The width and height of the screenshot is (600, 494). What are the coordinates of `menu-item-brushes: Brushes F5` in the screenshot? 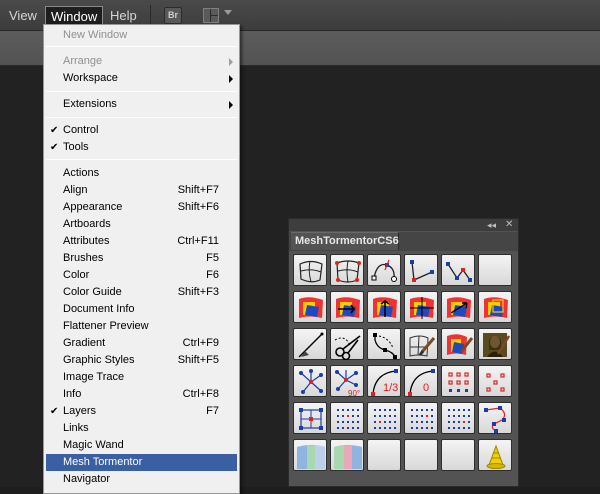 It's located at (141, 258).